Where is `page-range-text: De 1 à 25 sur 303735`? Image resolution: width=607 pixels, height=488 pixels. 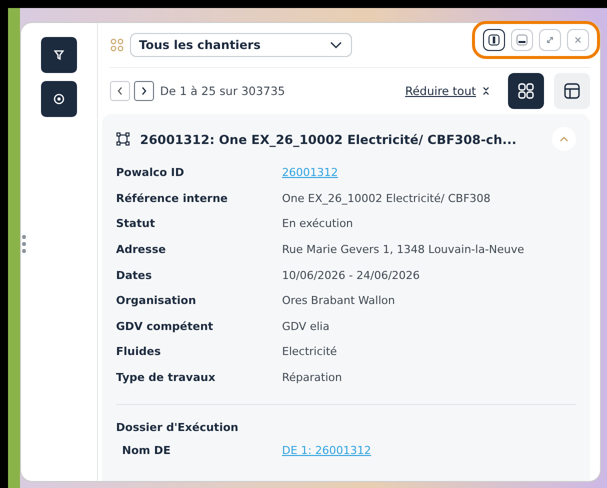
page-range-text: De 1 à 25 sur 303735 is located at coordinates (223, 91).